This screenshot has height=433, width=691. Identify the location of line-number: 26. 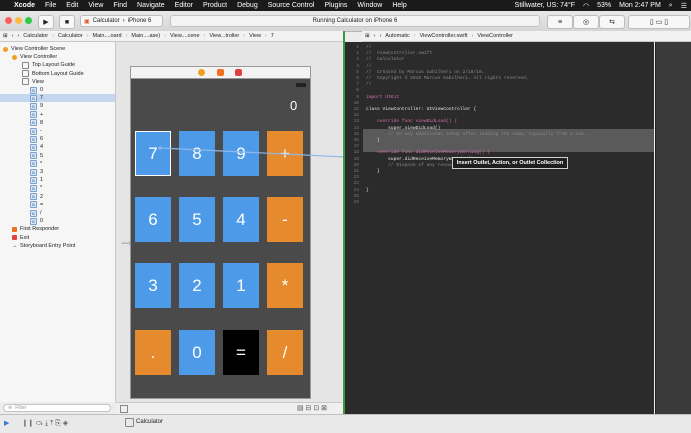
(356, 202).